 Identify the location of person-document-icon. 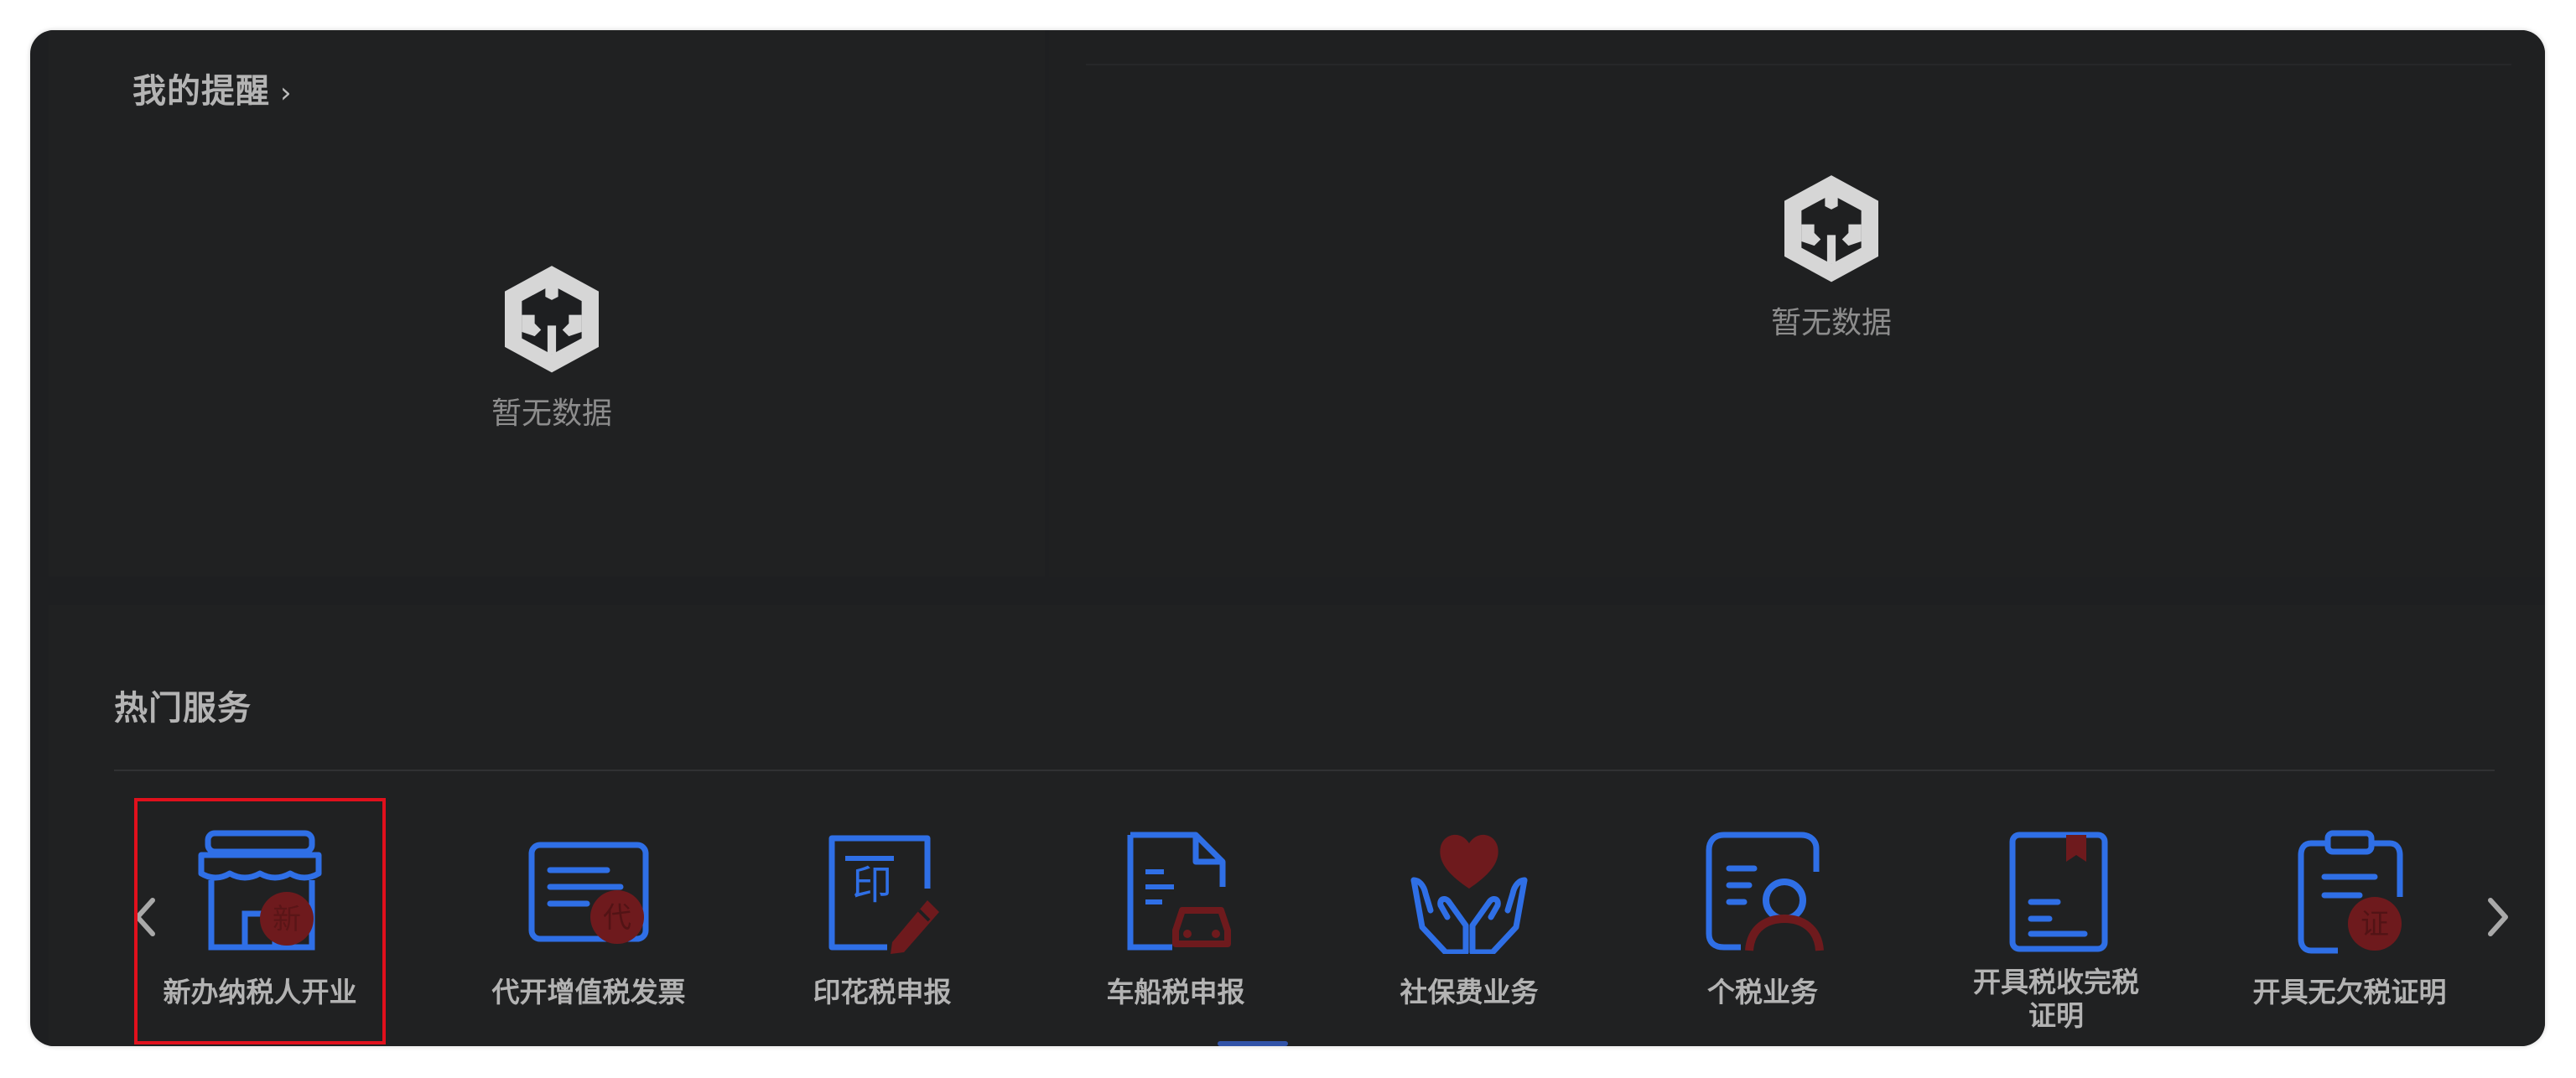
(1765, 891).